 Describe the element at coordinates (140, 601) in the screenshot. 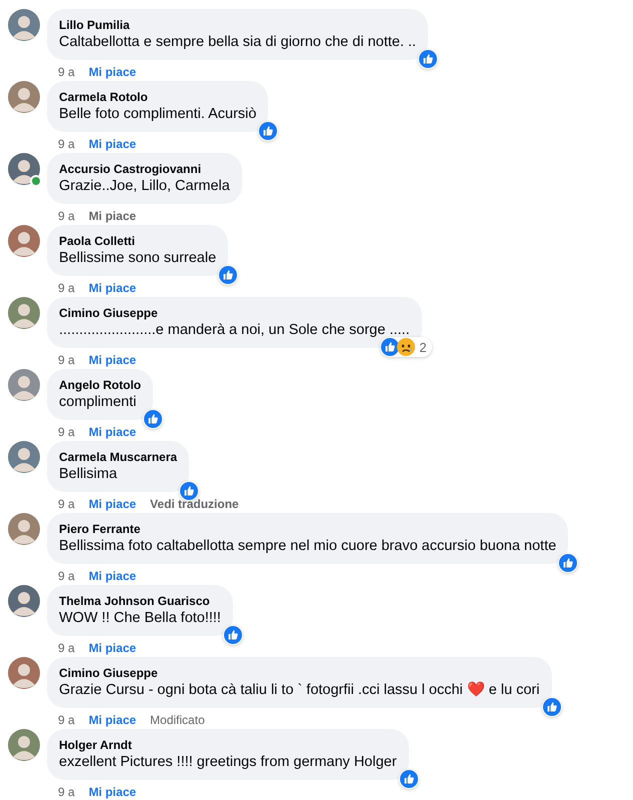

I see `author-name: Thelma Johnson Guarisco` at that location.